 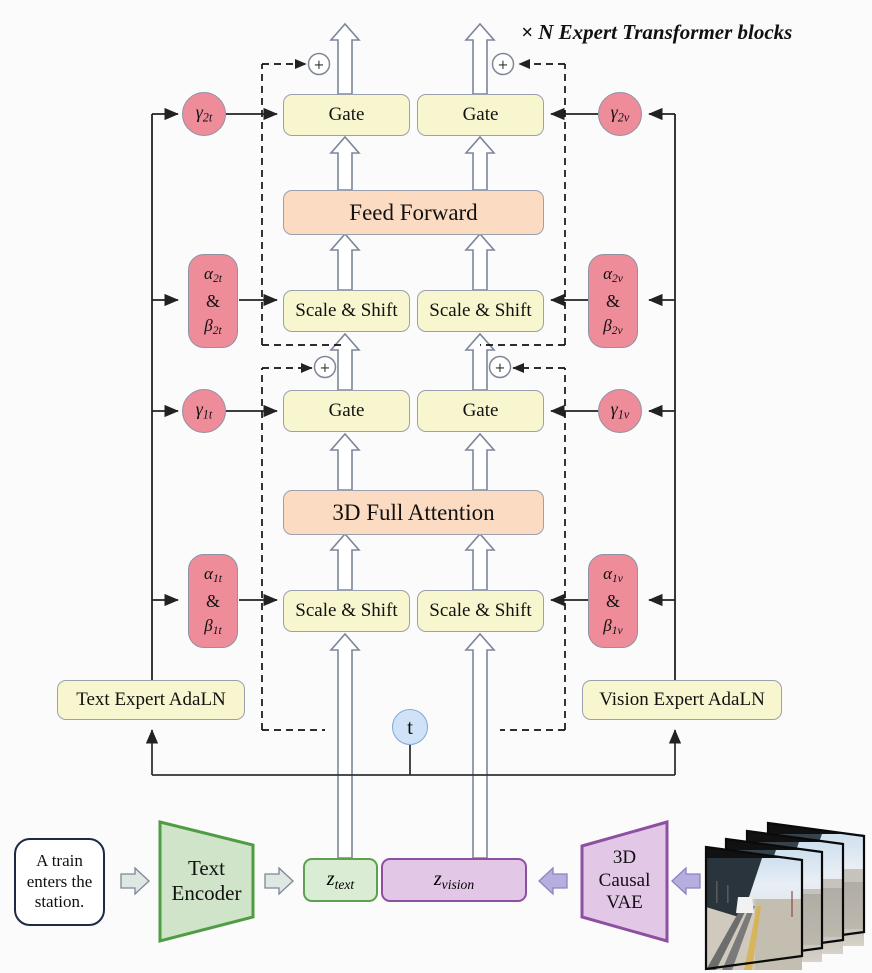 I want to click on gamma-1v-node: γ1v, so click(x=620, y=411).